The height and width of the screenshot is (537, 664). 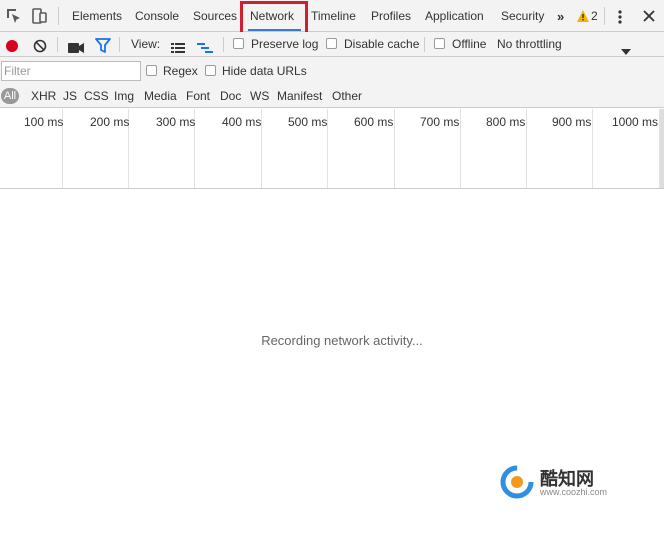 What do you see at coordinates (242, 122) in the screenshot?
I see `timeline-tick-label: 400 ms` at bounding box center [242, 122].